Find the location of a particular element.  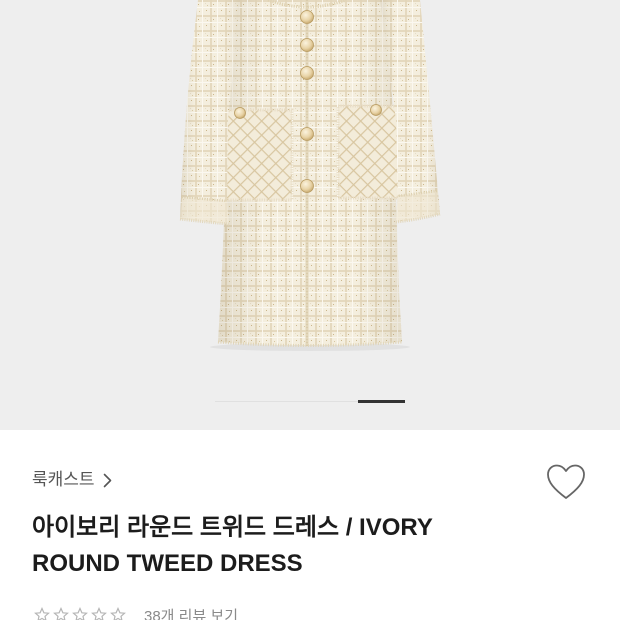

rating-stars is located at coordinates (81, 613).